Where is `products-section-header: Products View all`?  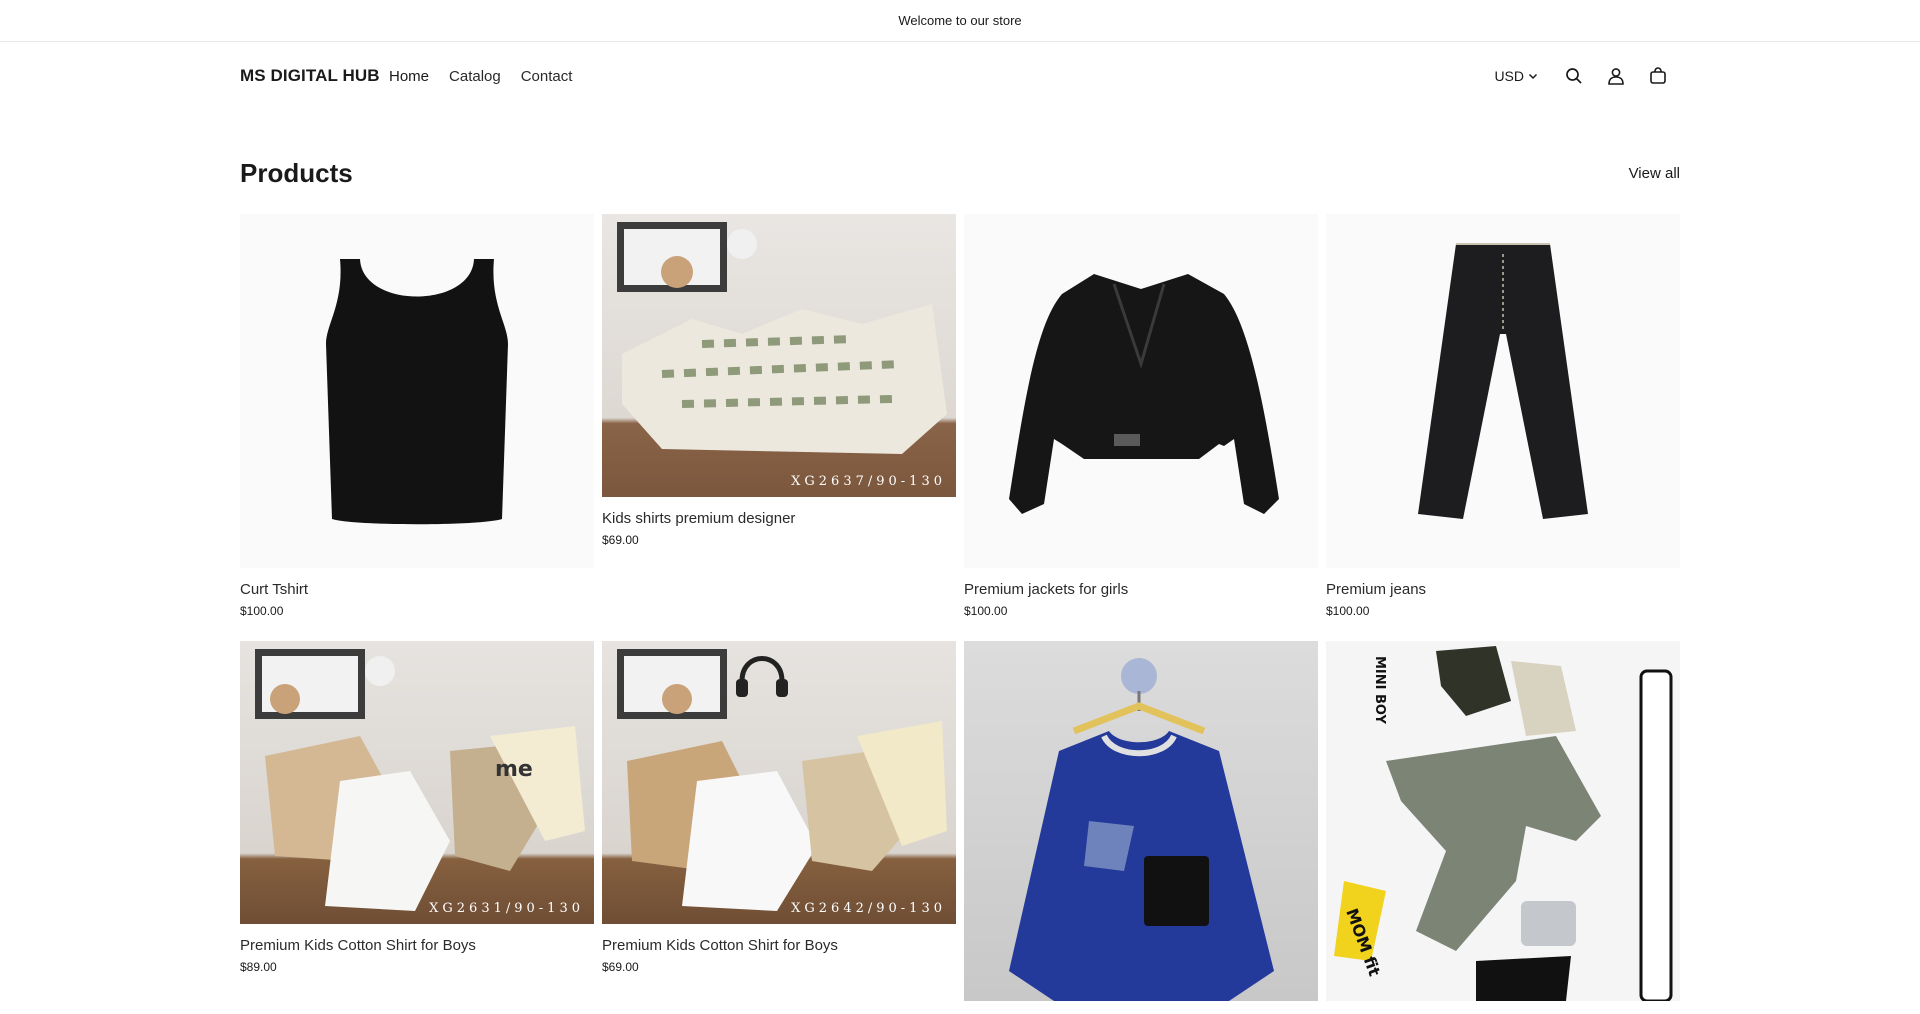
products-section-header: Products View all is located at coordinates (960, 162).